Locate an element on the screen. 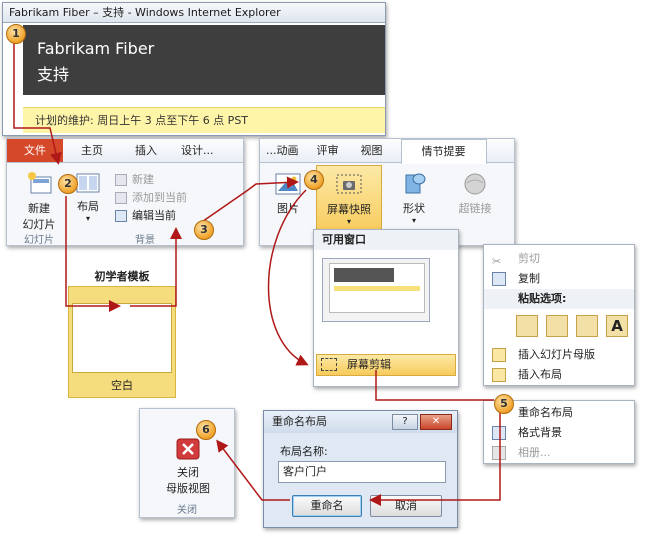 This screenshot has width=645, height=540. callout-2: 2 is located at coordinates (68, 184).